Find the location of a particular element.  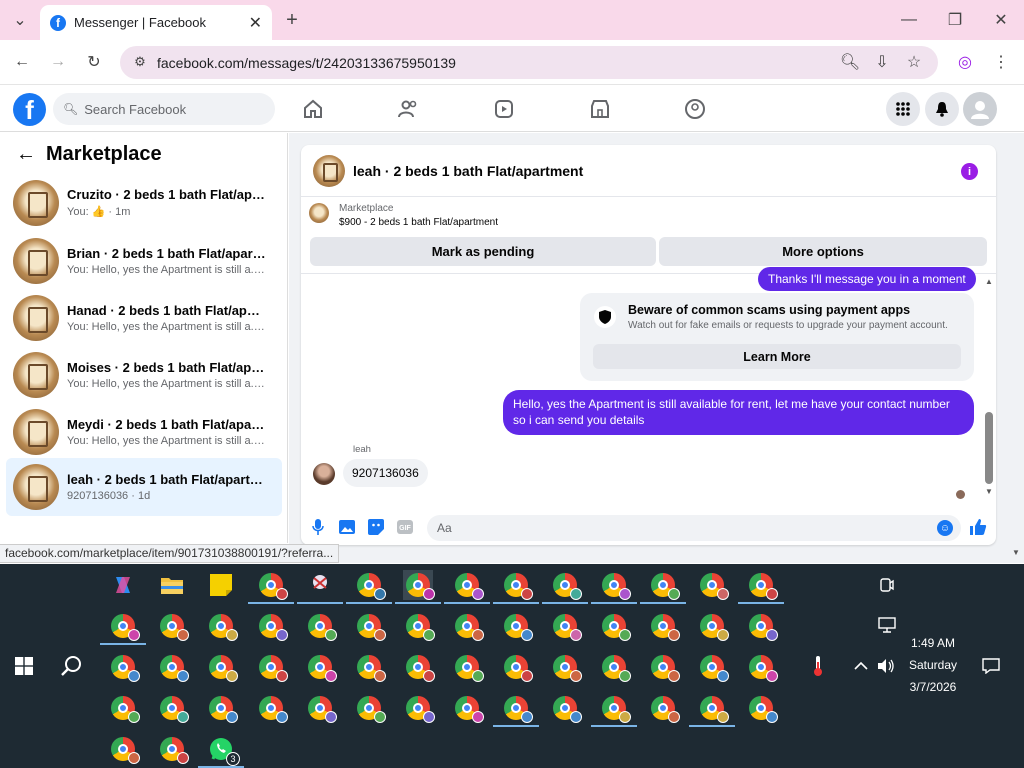

meet-now-icon is located at coordinates (887, 585).